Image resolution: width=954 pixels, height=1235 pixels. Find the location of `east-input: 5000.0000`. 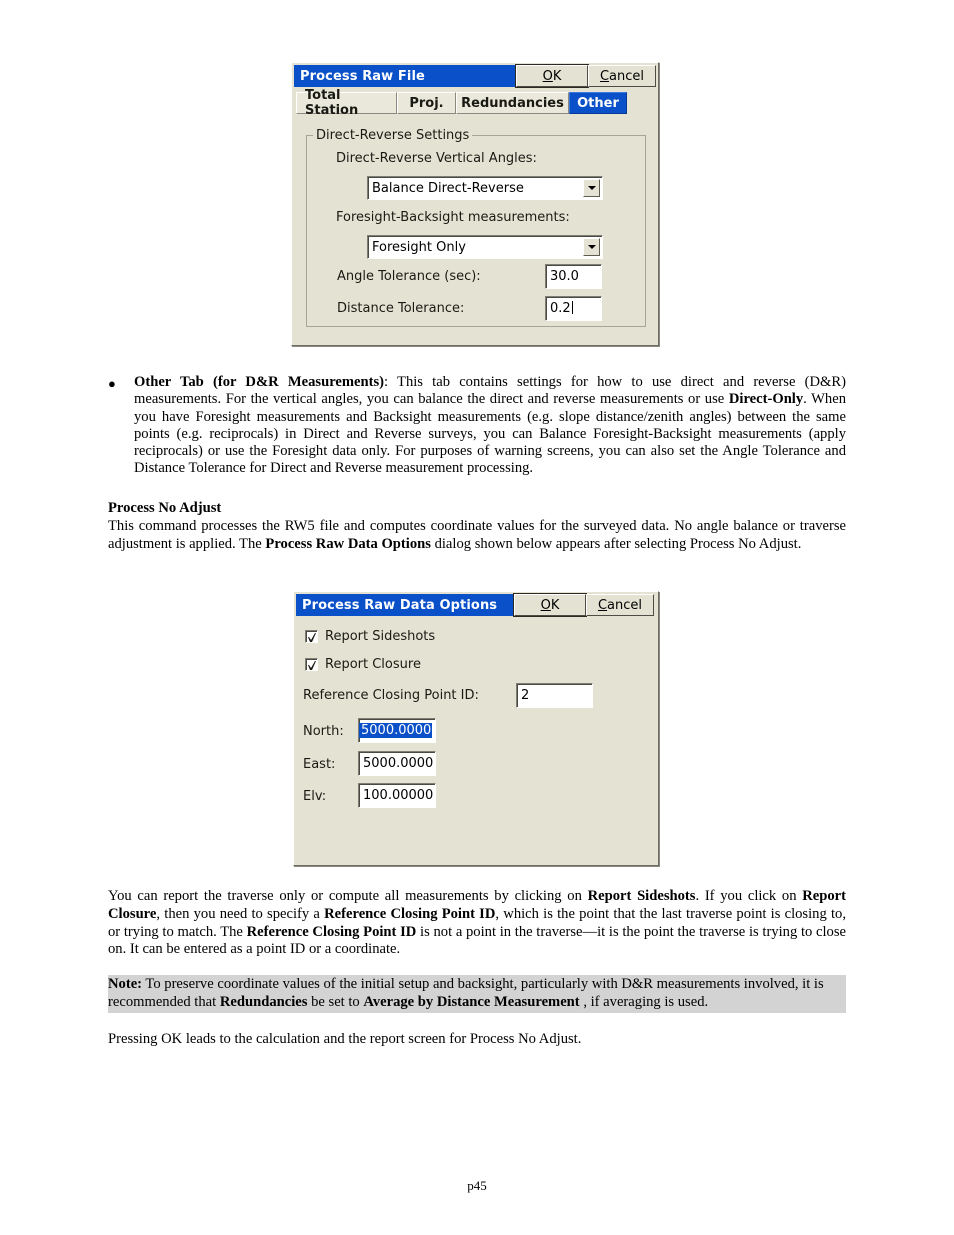

east-input: 5000.0000 is located at coordinates (397, 763).